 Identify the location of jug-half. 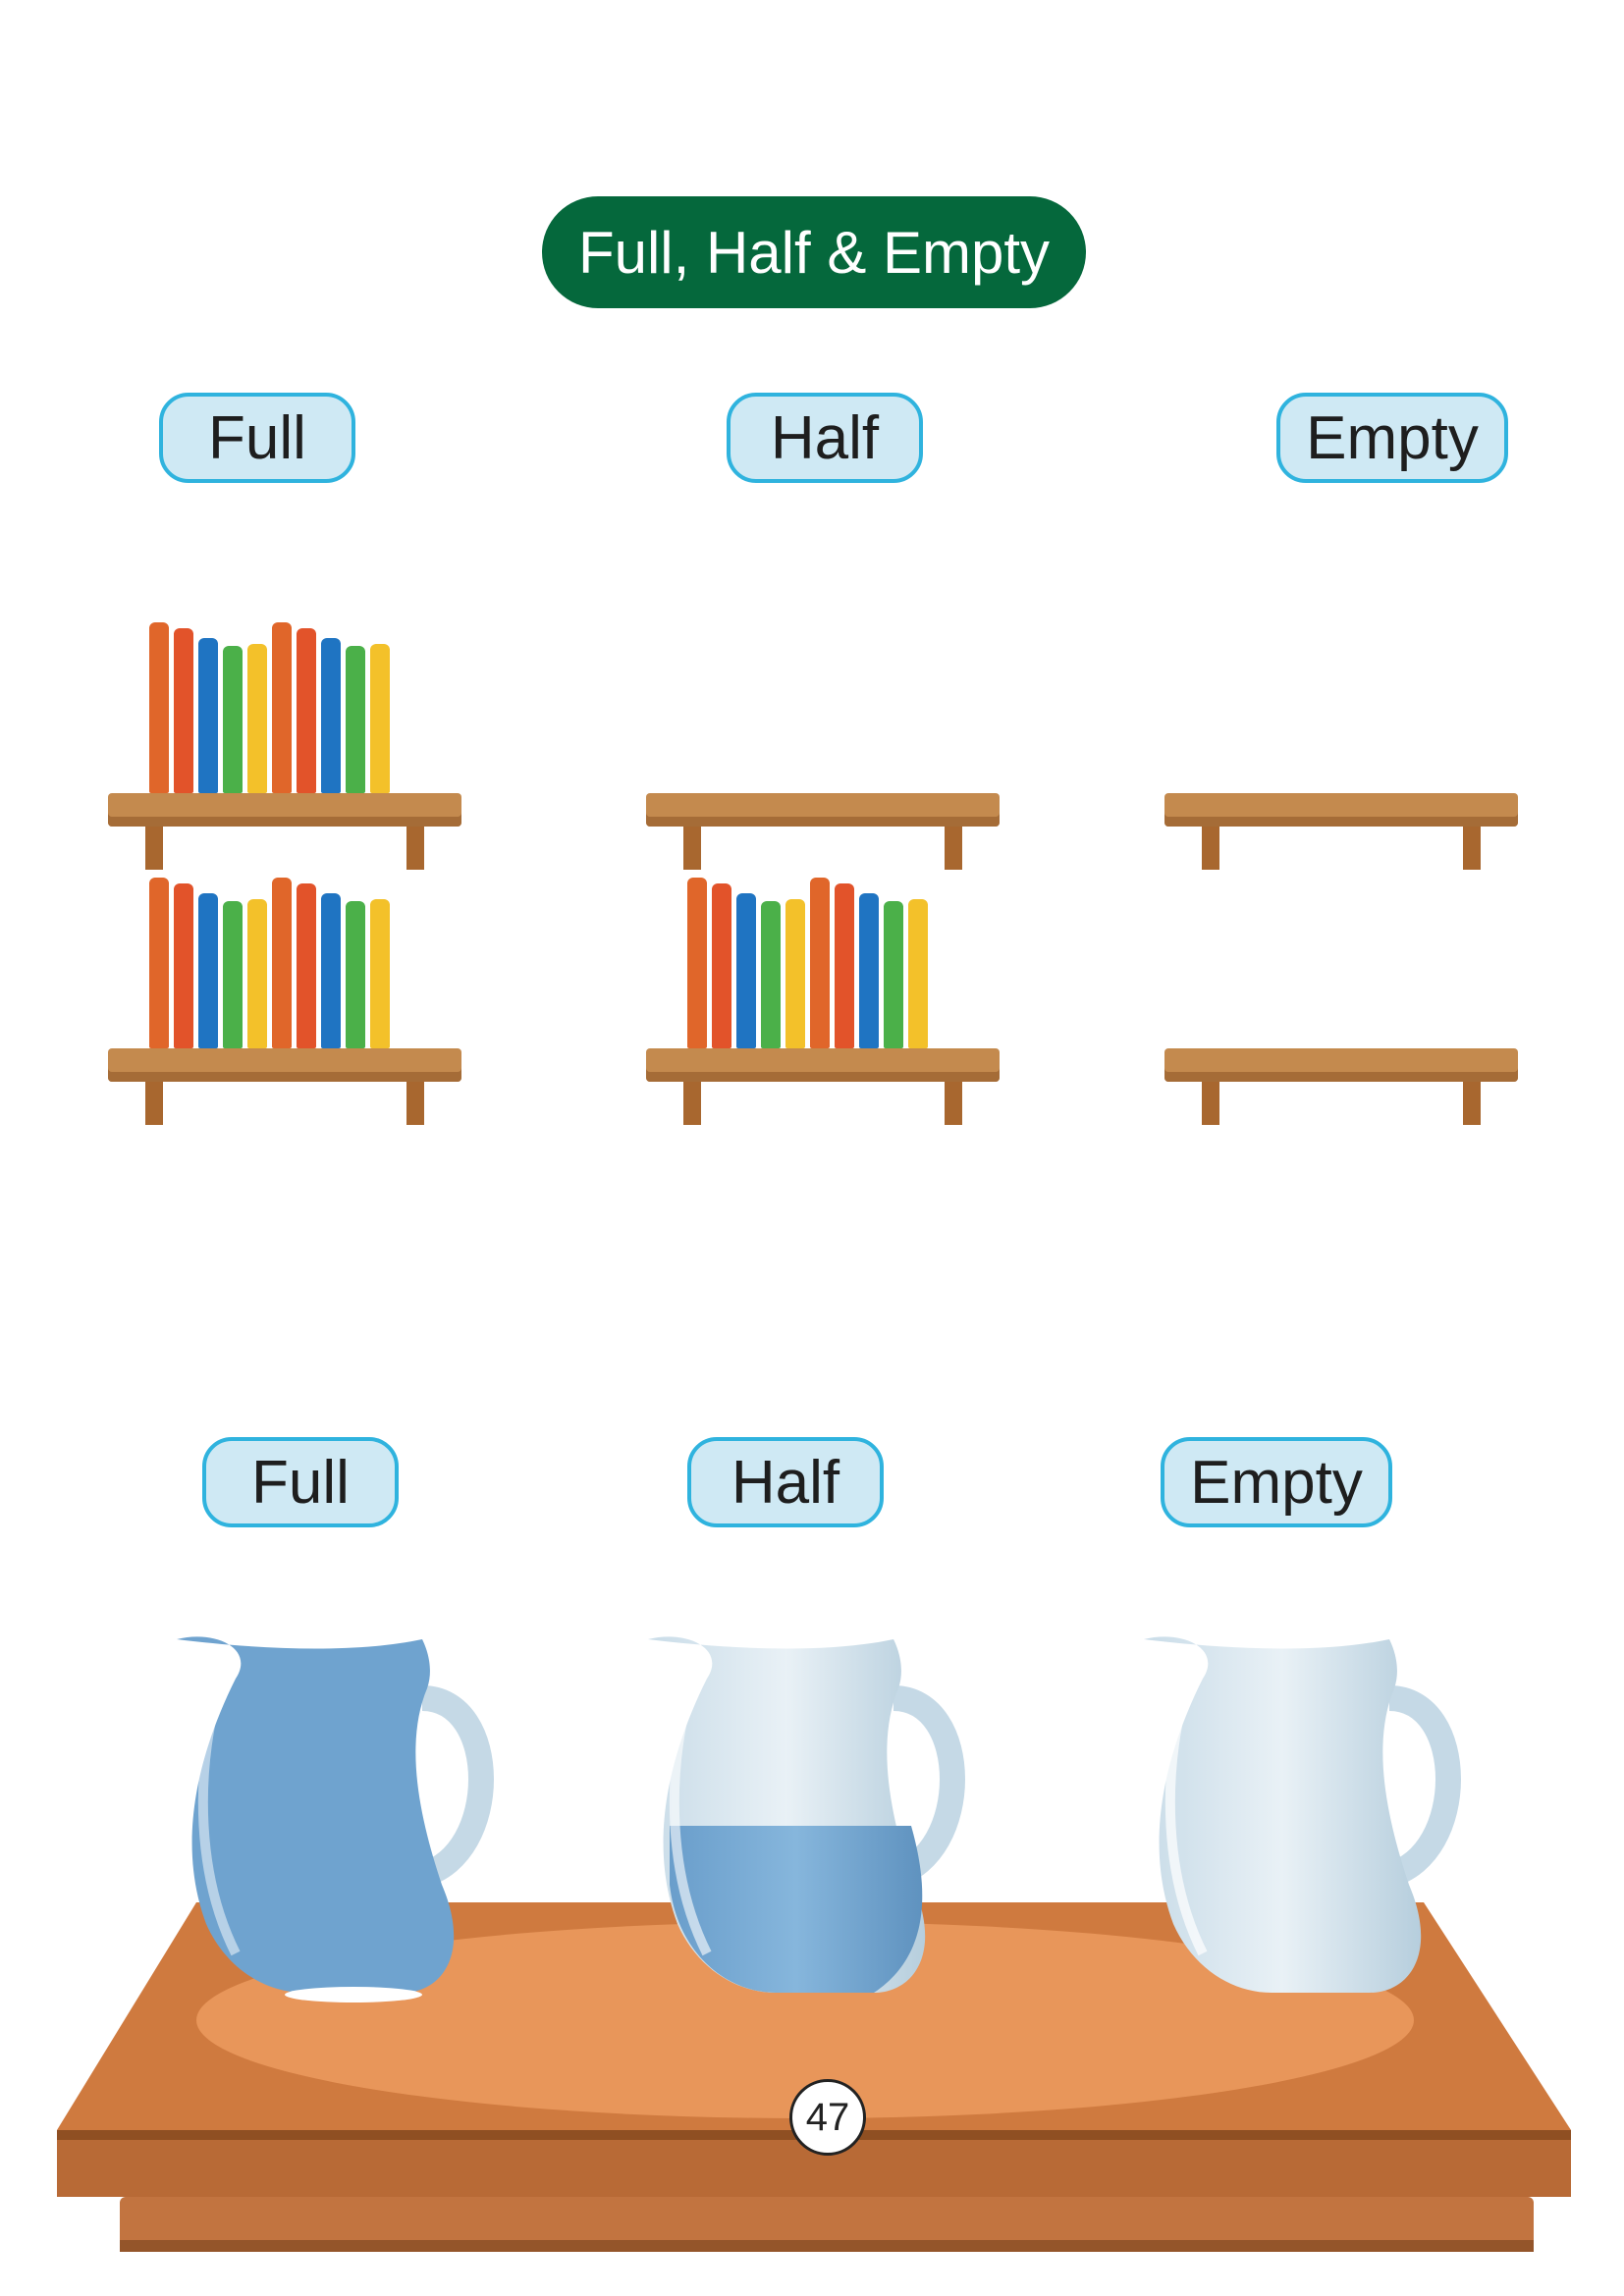
(806, 1815).